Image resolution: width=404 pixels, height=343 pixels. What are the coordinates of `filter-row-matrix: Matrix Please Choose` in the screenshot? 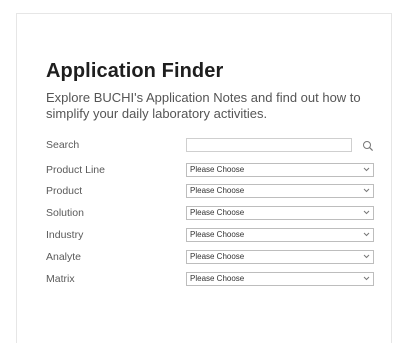 It's located at (211, 280).